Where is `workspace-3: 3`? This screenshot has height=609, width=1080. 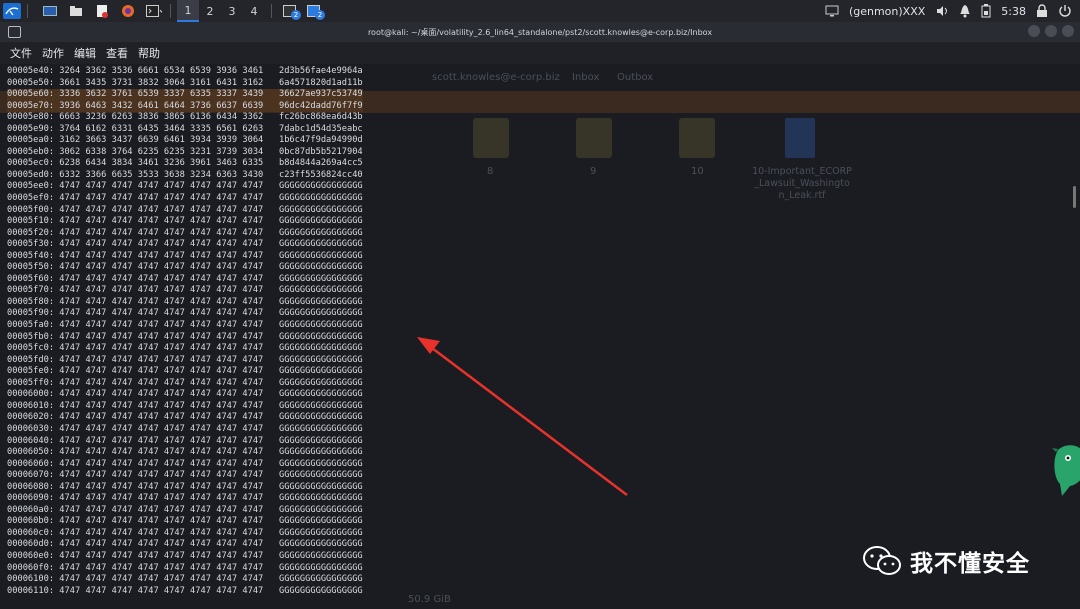 workspace-3: 3 is located at coordinates (232, 11).